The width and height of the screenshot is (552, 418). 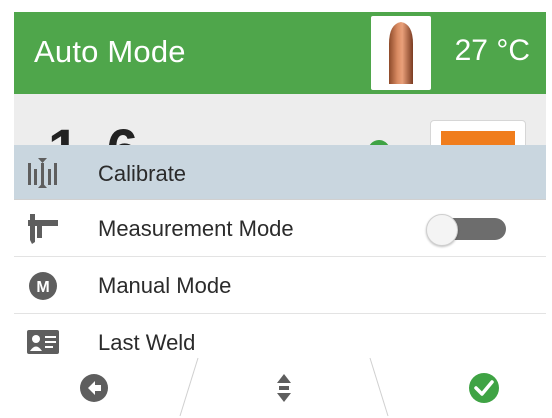 What do you see at coordinates (442, 230) in the screenshot?
I see `toggle-knob` at bounding box center [442, 230].